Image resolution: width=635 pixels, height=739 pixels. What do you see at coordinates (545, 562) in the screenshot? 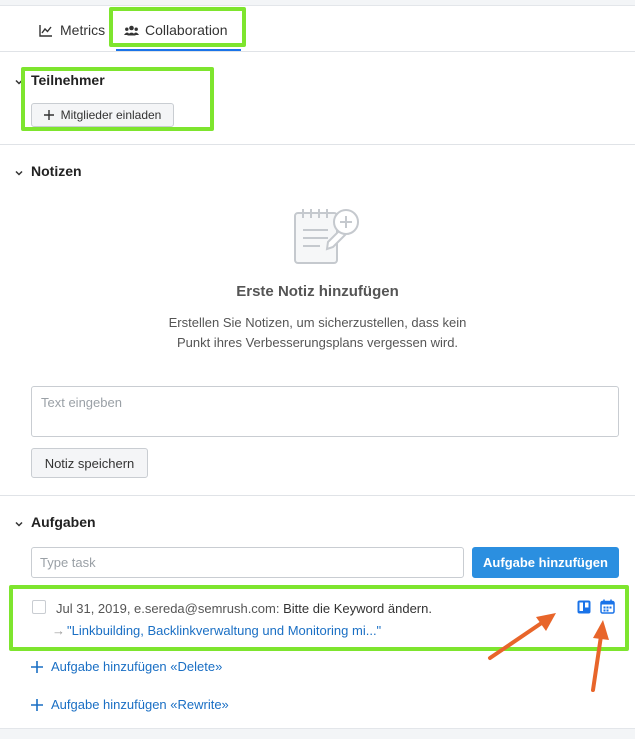
I see `add-task-button: Aufgabe hinzufügen` at bounding box center [545, 562].